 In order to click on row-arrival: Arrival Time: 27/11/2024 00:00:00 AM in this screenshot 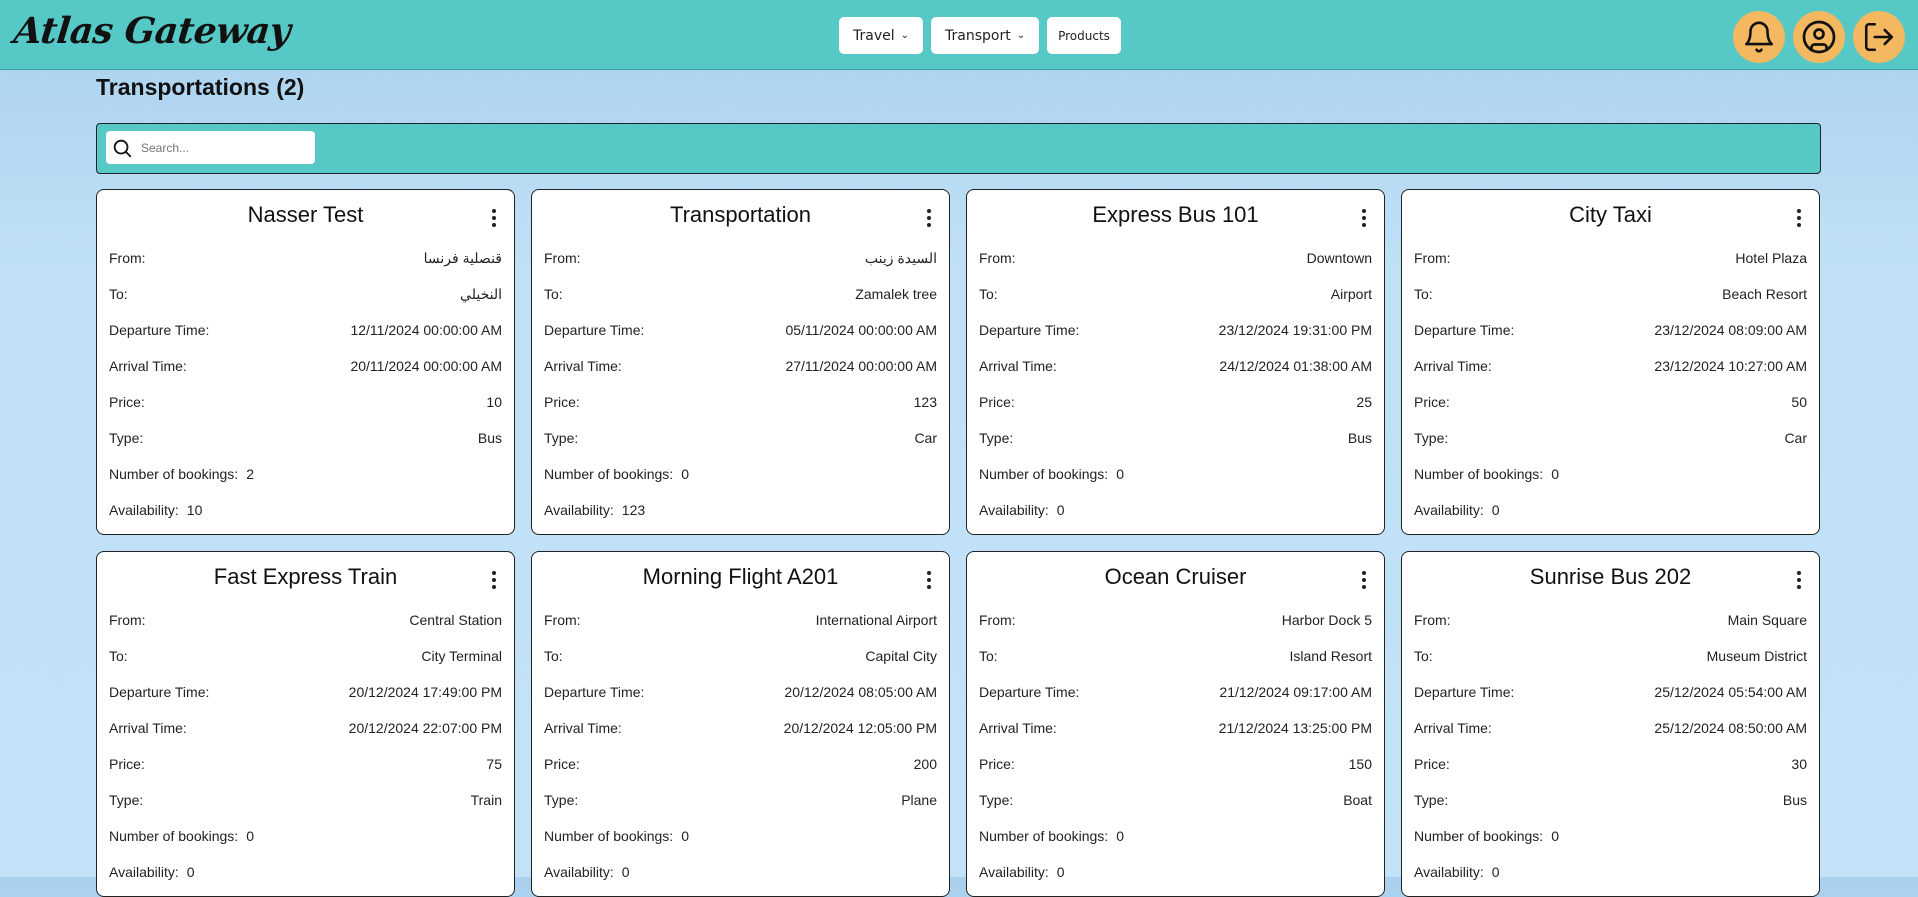, I will do `click(740, 366)`.